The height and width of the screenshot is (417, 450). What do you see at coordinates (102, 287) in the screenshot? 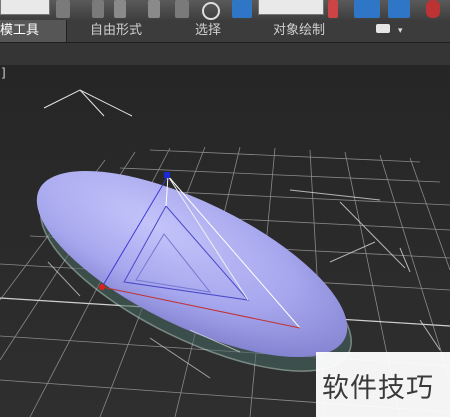
I see `gizmo-pivot-point` at bounding box center [102, 287].